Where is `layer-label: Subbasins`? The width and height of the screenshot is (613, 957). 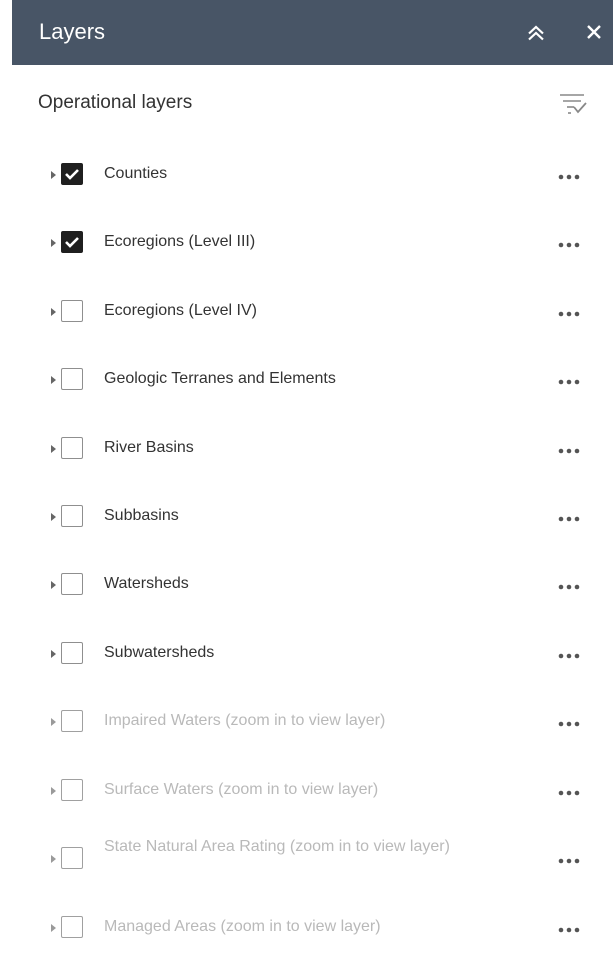 layer-label: Subbasins is located at coordinates (141, 515).